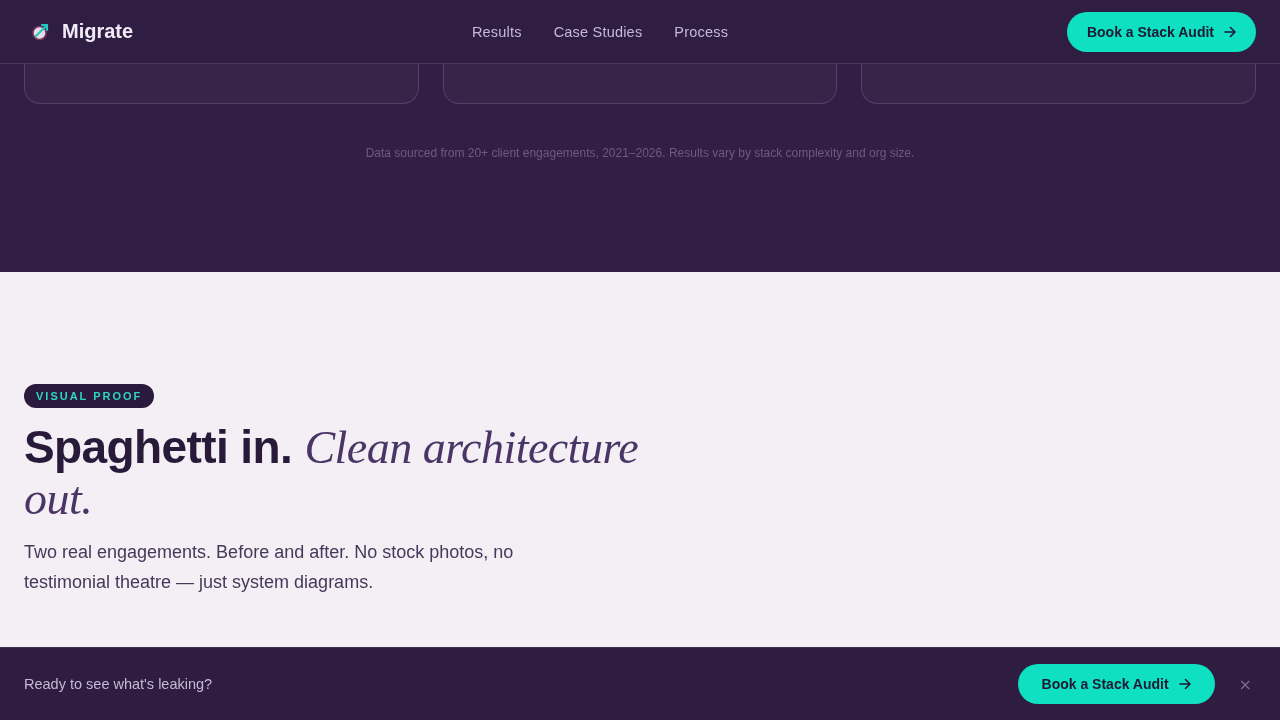  I want to click on cta-prompt: Ready to see what's leaking?, so click(119, 684).